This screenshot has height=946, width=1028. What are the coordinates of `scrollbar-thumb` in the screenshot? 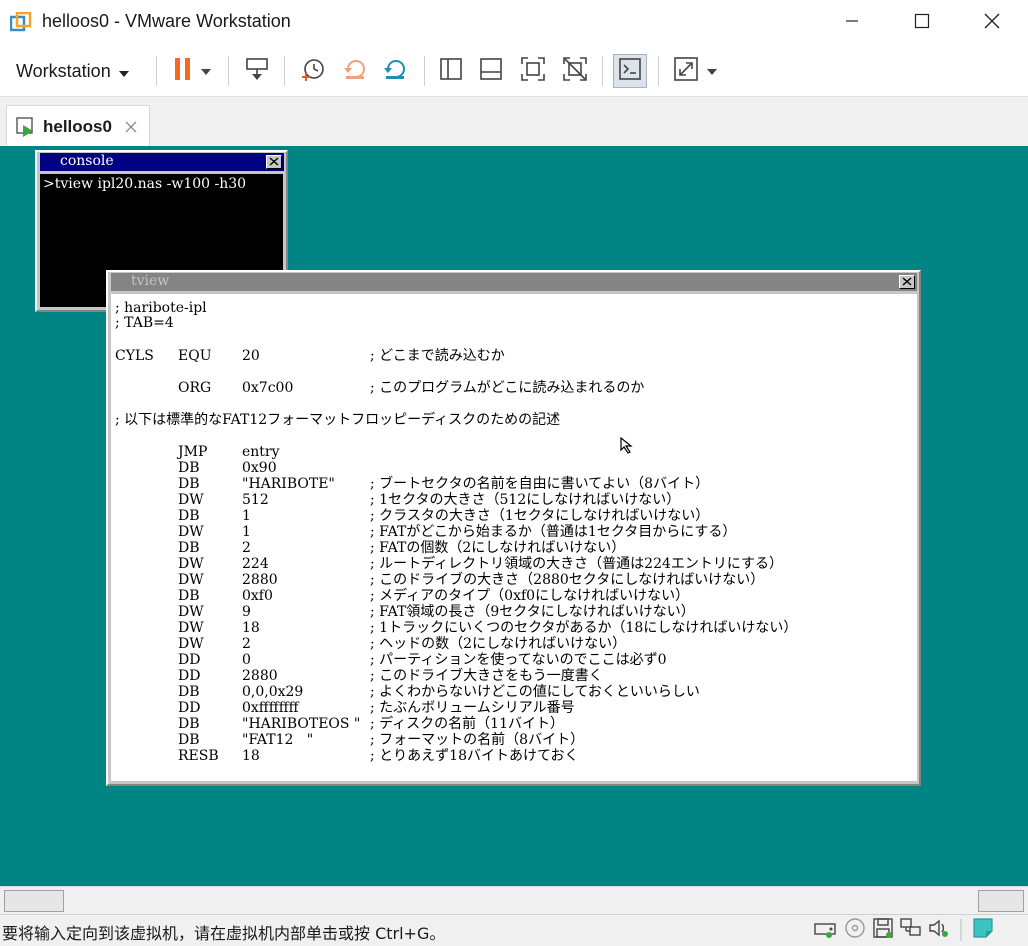 It's located at (34, 901).